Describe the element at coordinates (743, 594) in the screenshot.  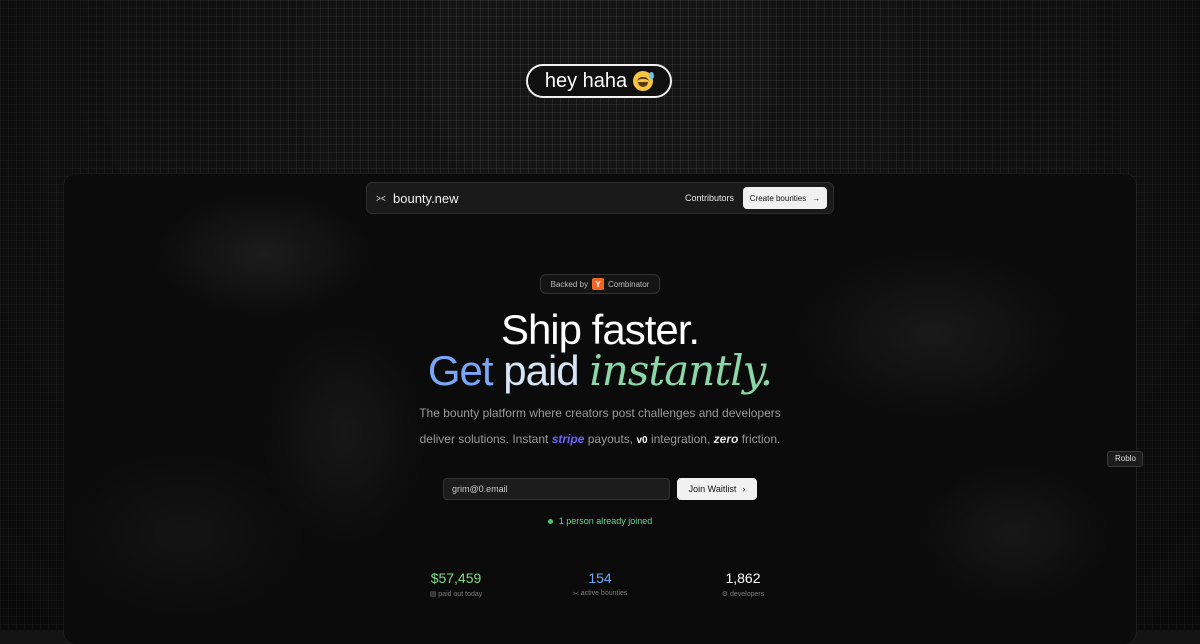
I see `stat-label: ⚙ developers` at that location.